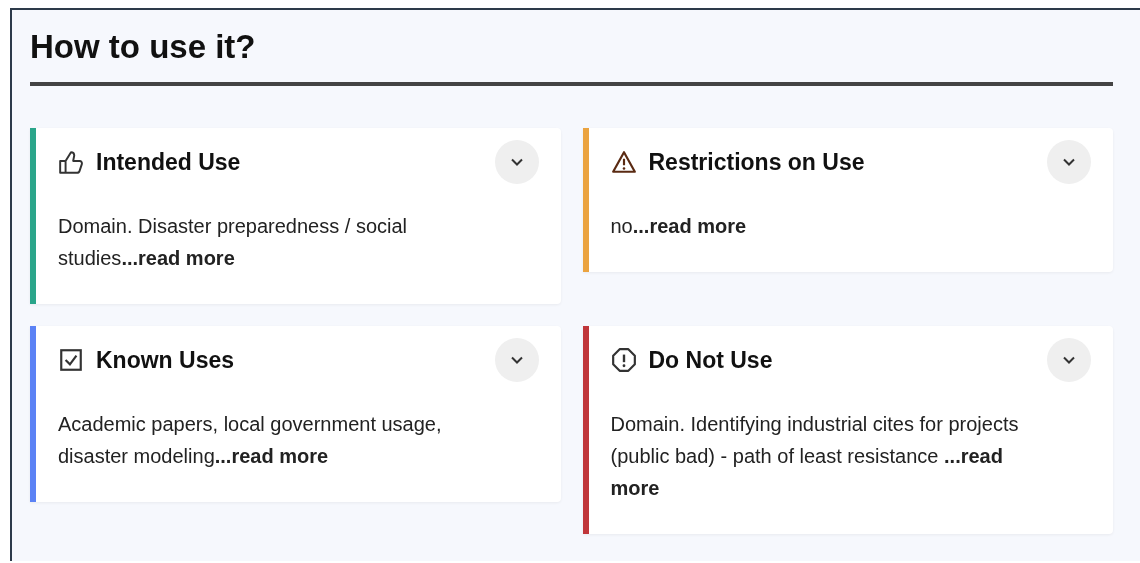 Image resolution: width=1140 pixels, height=563 pixels. I want to click on section-title: How to use it?, so click(571, 57).